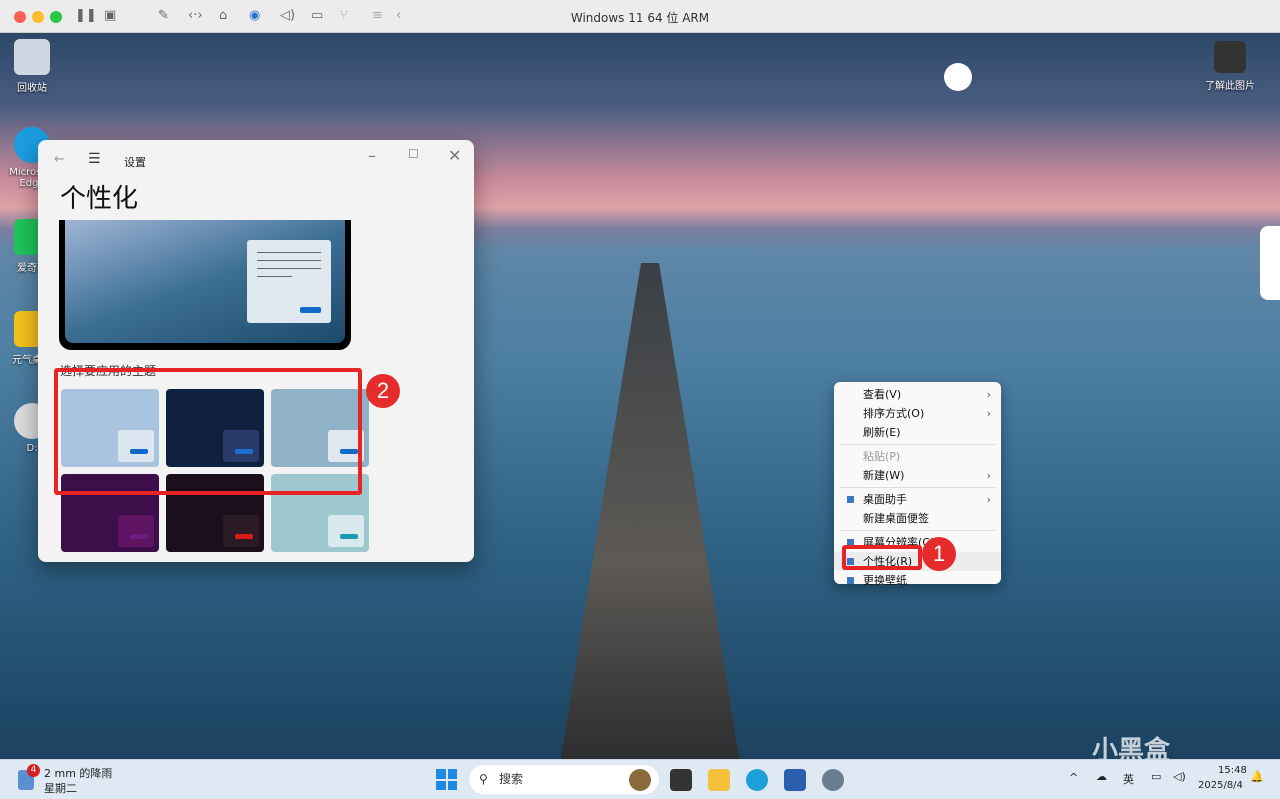  I want to click on menu-item-label: 粘贴(P), so click(882, 456).